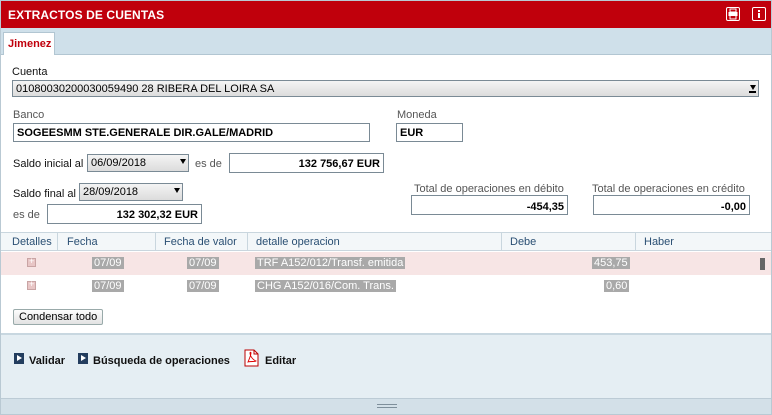 The height and width of the screenshot is (415, 772). What do you see at coordinates (659, 242) in the screenshot?
I see `column-haber: Haber` at bounding box center [659, 242].